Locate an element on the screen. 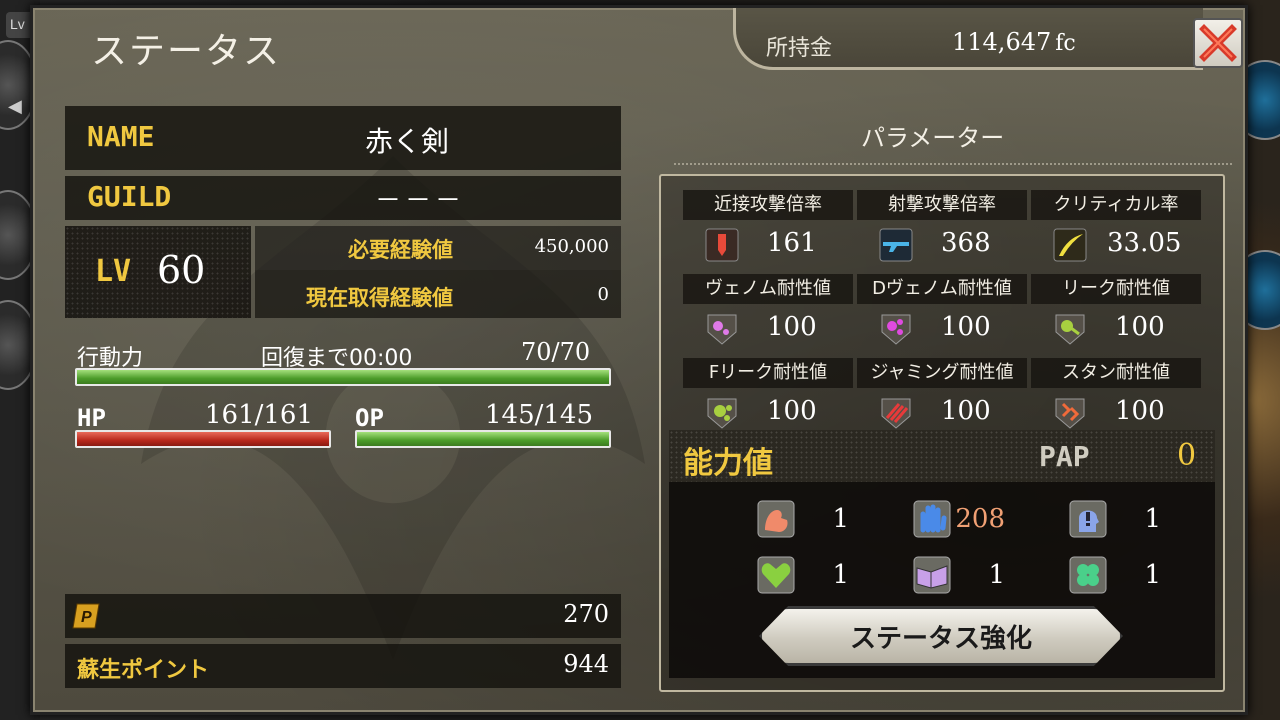  head-icon is located at coordinates (1088, 519).